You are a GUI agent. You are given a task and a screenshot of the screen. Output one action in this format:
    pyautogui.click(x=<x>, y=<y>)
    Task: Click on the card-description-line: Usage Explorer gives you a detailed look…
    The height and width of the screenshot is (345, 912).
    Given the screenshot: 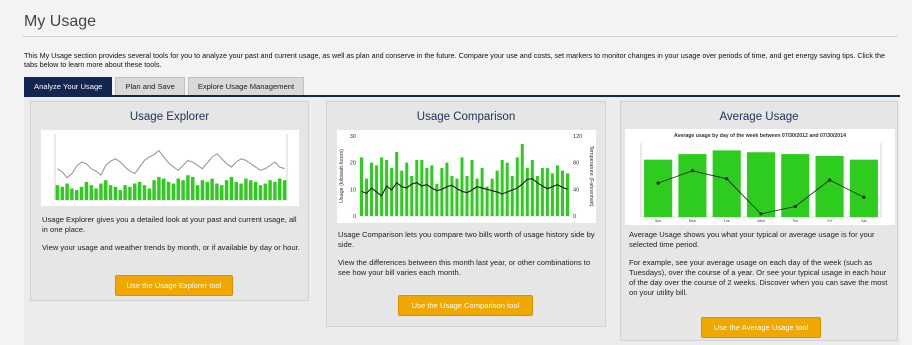 What is the action you would take?
    pyautogui.click(x=169, y=224)
    